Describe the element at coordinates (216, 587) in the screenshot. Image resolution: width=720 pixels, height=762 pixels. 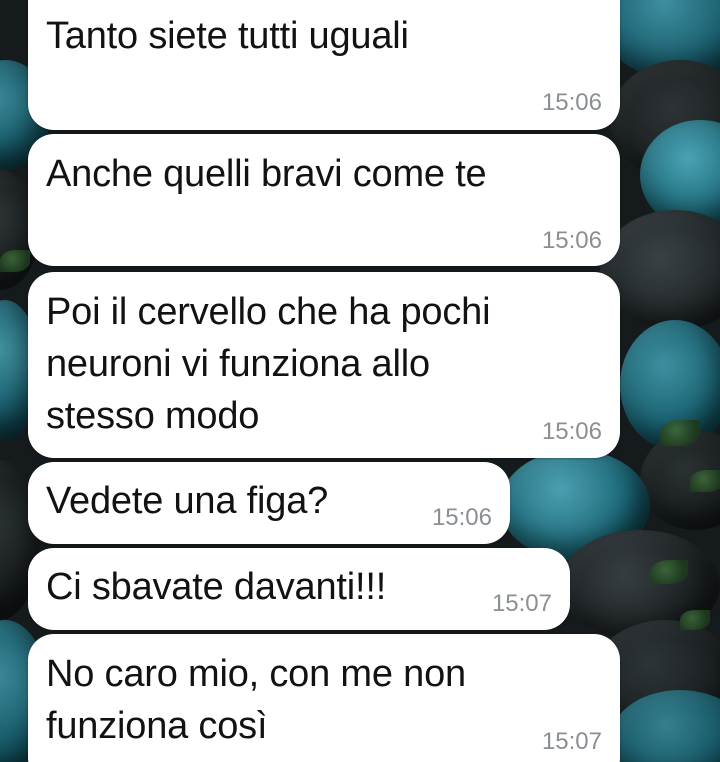
I see `message-text: Ci sbavate davanti!!!` at that location.